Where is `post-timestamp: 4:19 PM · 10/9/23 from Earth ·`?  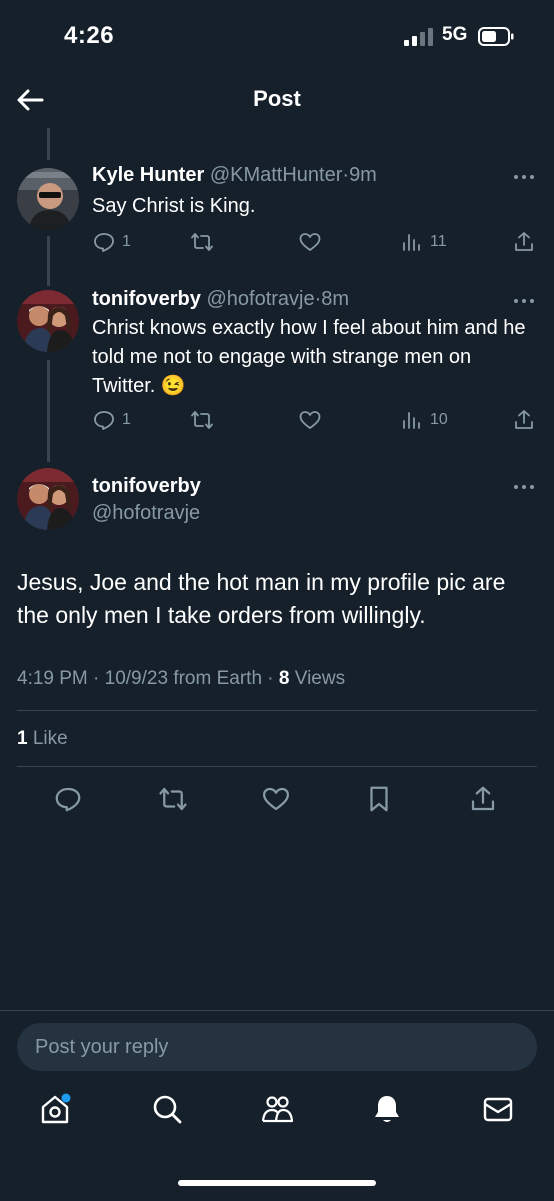
post-timestamp: 4:19 PM · 10/9/23 from Earth · is located at coordinates (148, 678).